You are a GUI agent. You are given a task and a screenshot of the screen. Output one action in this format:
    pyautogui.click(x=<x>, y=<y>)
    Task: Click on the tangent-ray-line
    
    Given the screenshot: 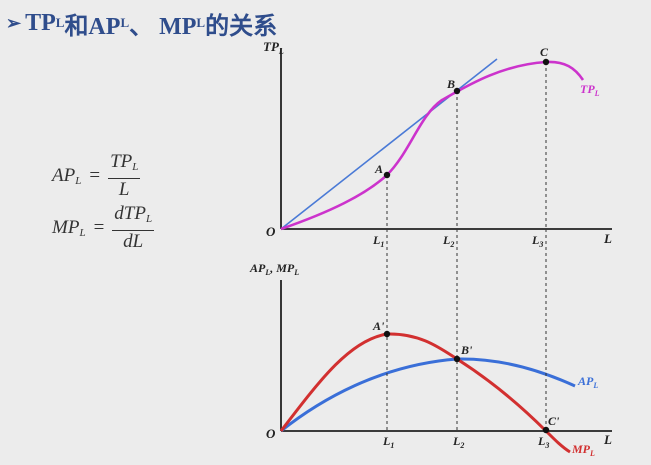 What is the action you would take?
    pyautogui.click(x=389, y=144)
    